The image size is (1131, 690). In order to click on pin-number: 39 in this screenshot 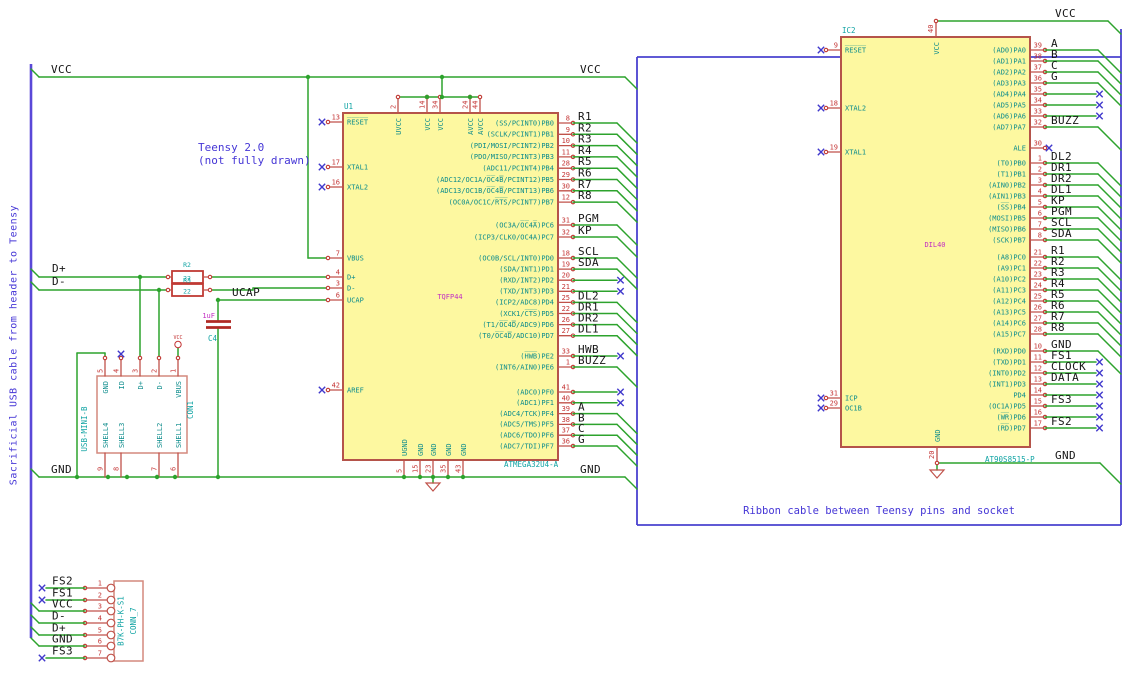, I will do `click(1038, 46)`.